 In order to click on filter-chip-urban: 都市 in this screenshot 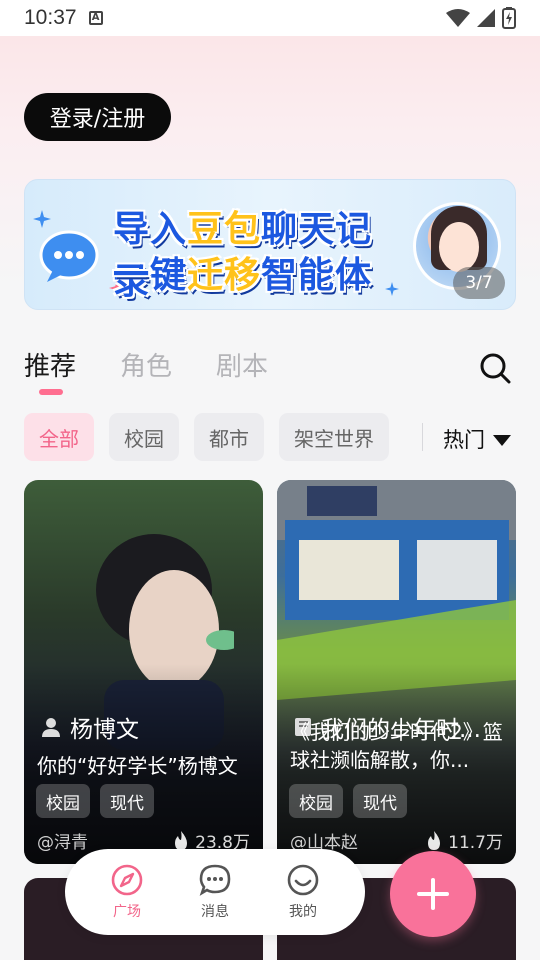, I will do `click(229, 437)`.